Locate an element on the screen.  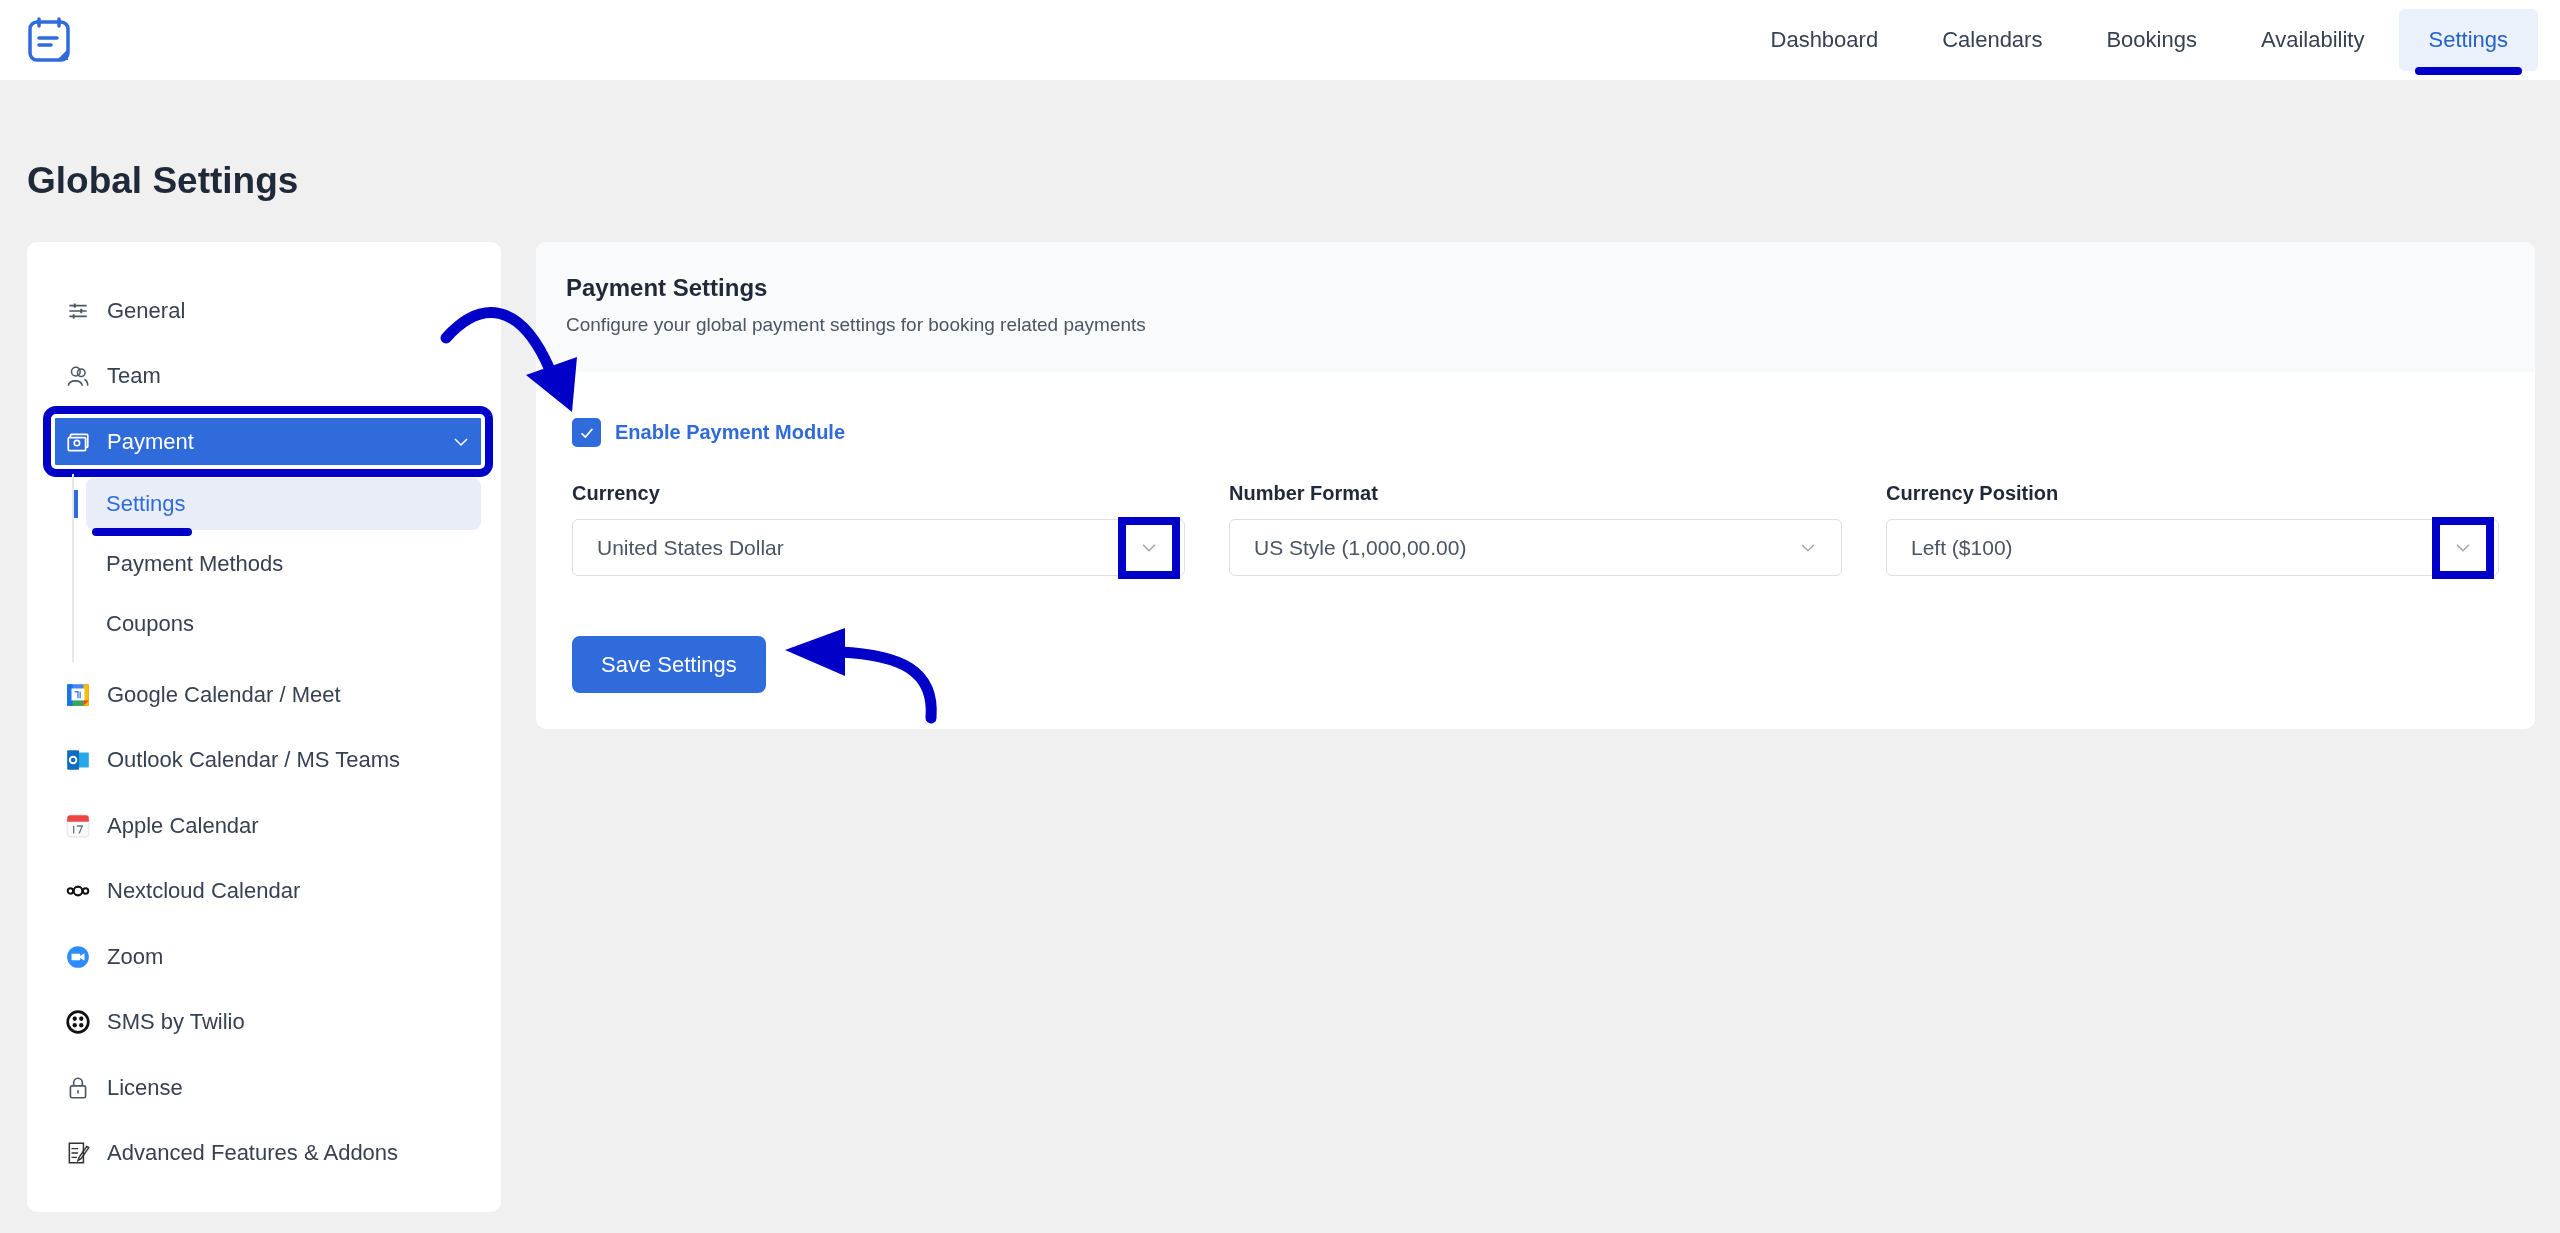
sidebar-item: Advanced Features & Addons is located at coordinates (268, 1153).